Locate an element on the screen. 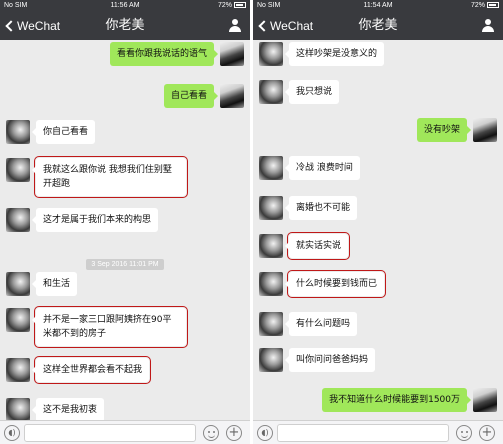 The image size is (503, 444). message-row: 离婚也不可能 is located at coordinates (378, 212).